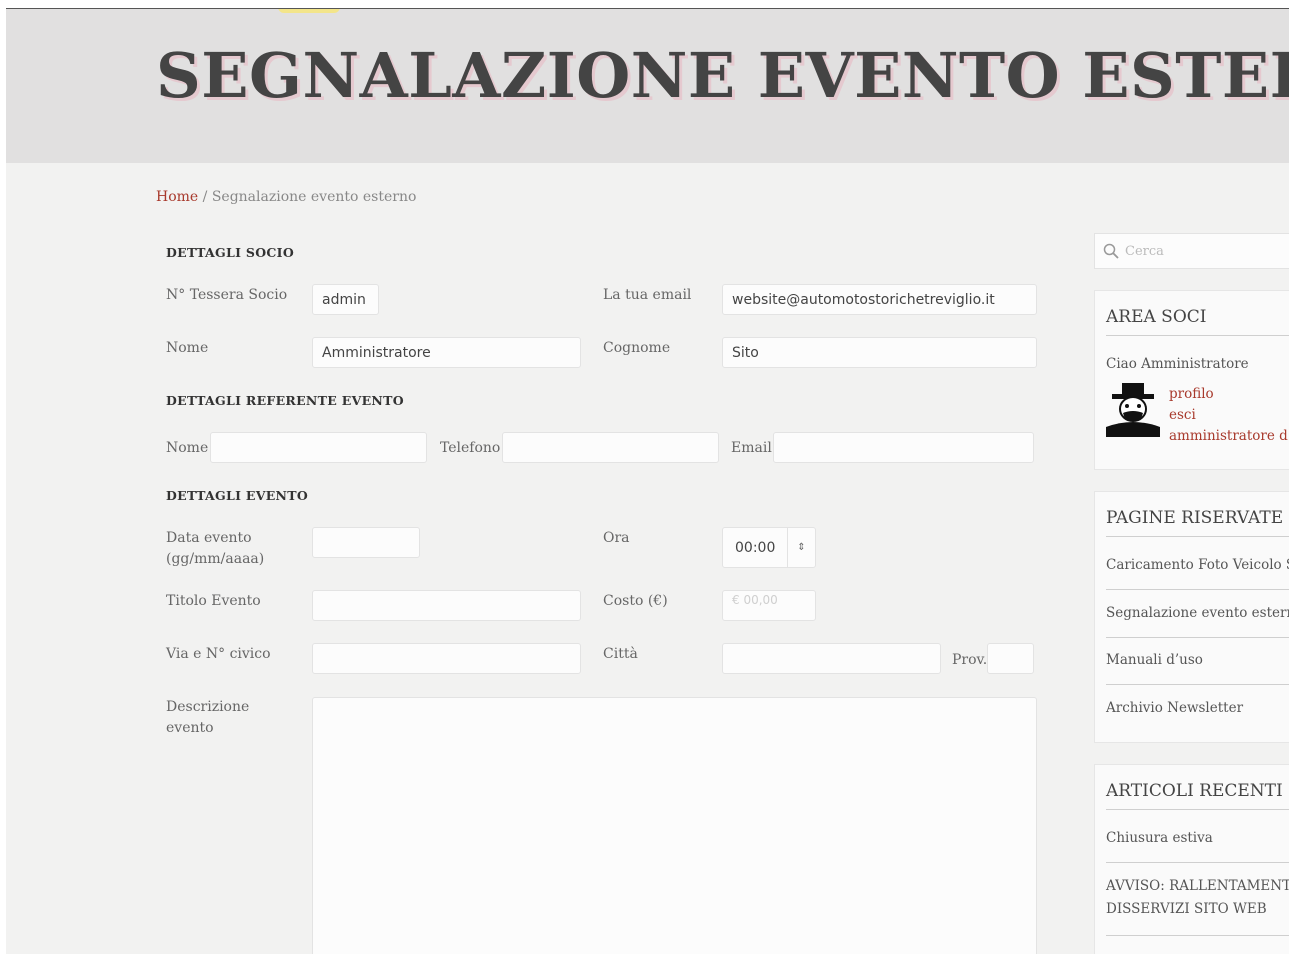  I want to click on ref-telefono-label: Telefono, so click(470, 448).